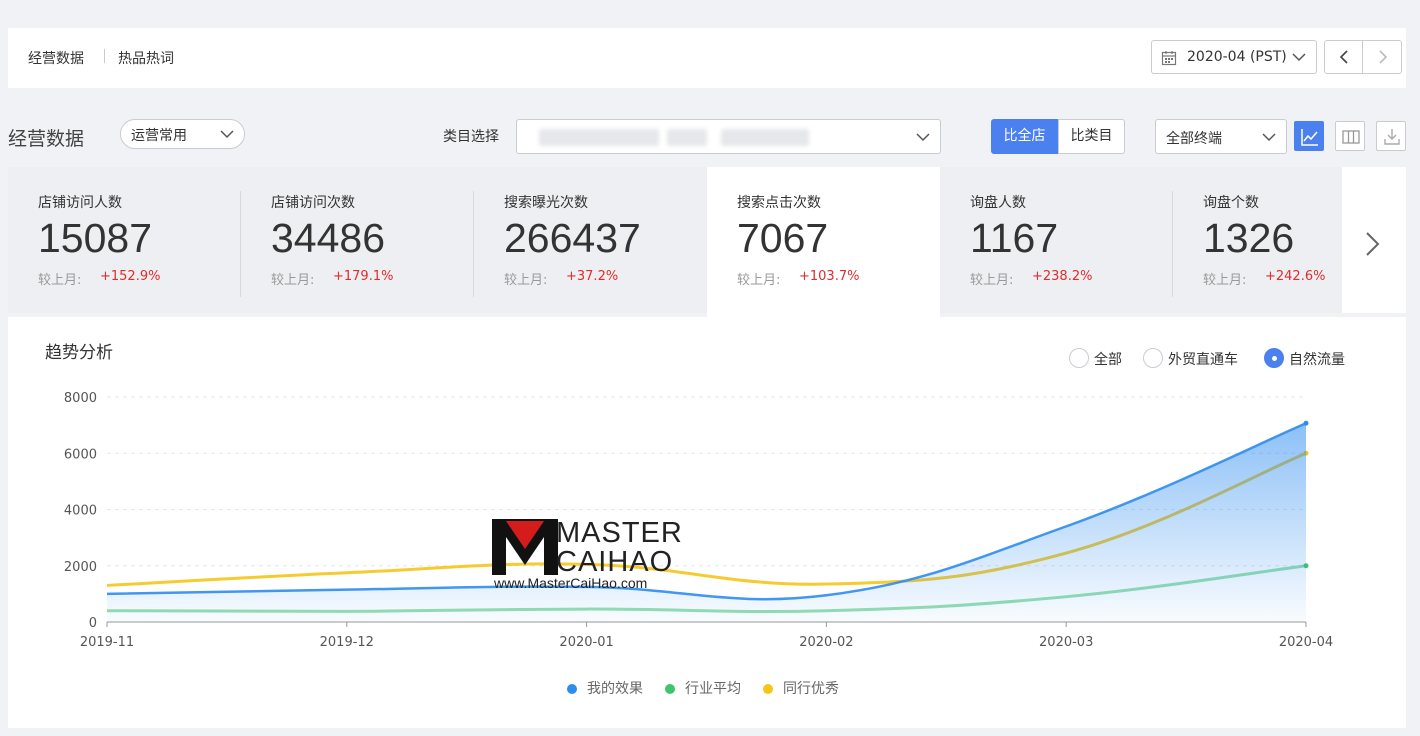 The image size is (1420, 736). Describe the element at coordinates (707, 58) in the screenshot. I see `top-bar: 经营数据 热品热词 2020-04 (PST)` at that location.